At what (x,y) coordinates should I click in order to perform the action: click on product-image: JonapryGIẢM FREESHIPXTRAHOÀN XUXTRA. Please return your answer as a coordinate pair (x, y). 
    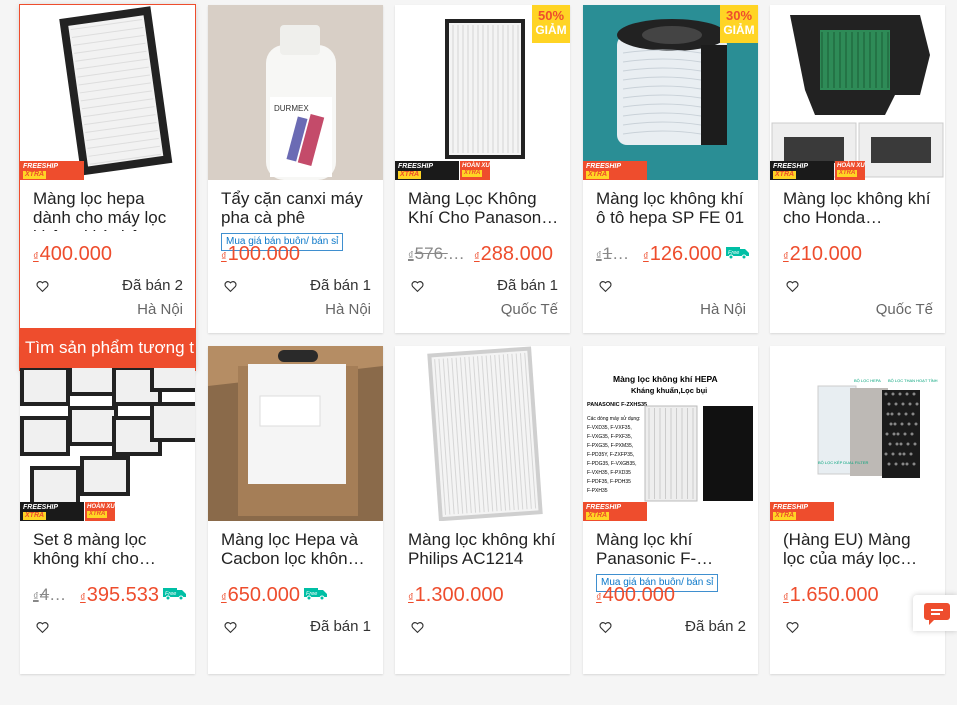
    Looking at the image, I should click on (107, 433).